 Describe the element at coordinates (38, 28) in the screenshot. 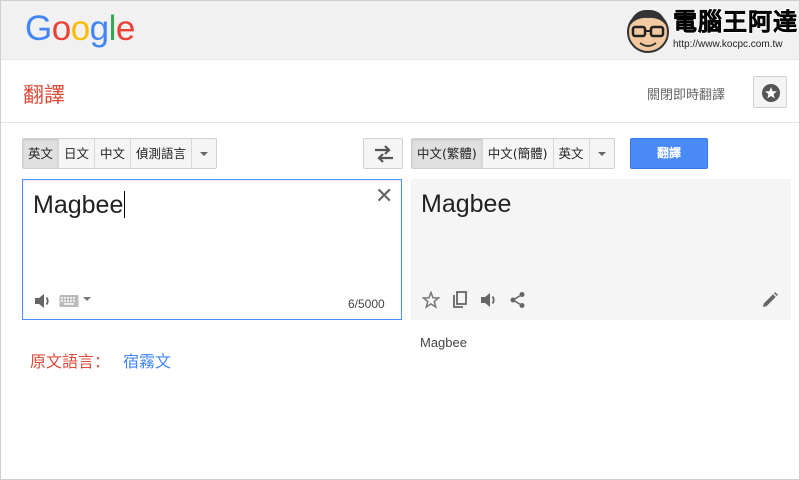

I see `logo-letter: G` at that location.